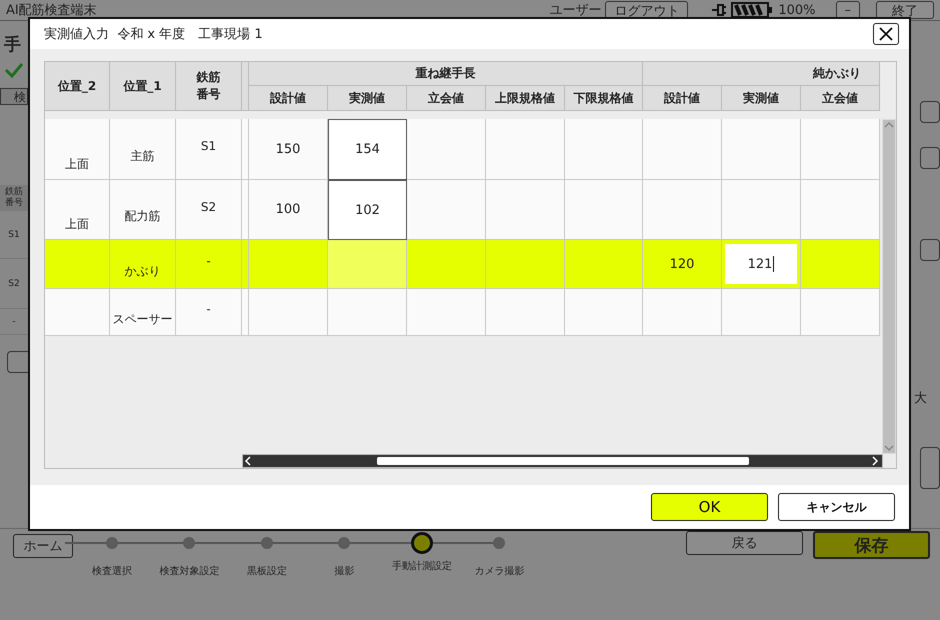 The image size is (940, 620). What do you see at coordinates (13, 45) in the screenshot?
I see `page-heading: 手` at bounding box center [13, 45].